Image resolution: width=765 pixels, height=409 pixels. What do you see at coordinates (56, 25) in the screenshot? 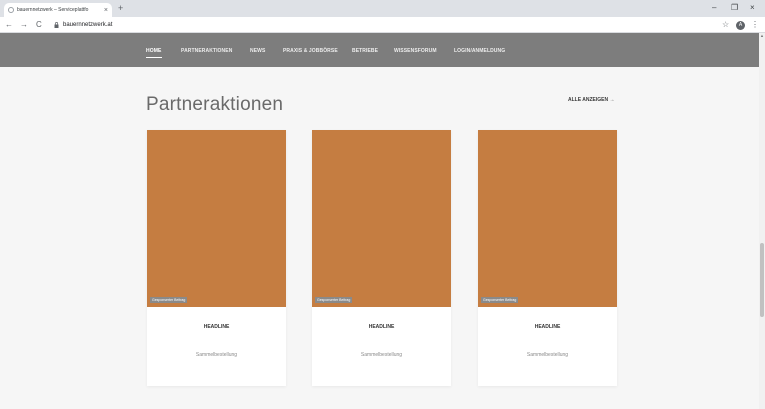
I see `lock-icon` at bounding box center [56, 25].